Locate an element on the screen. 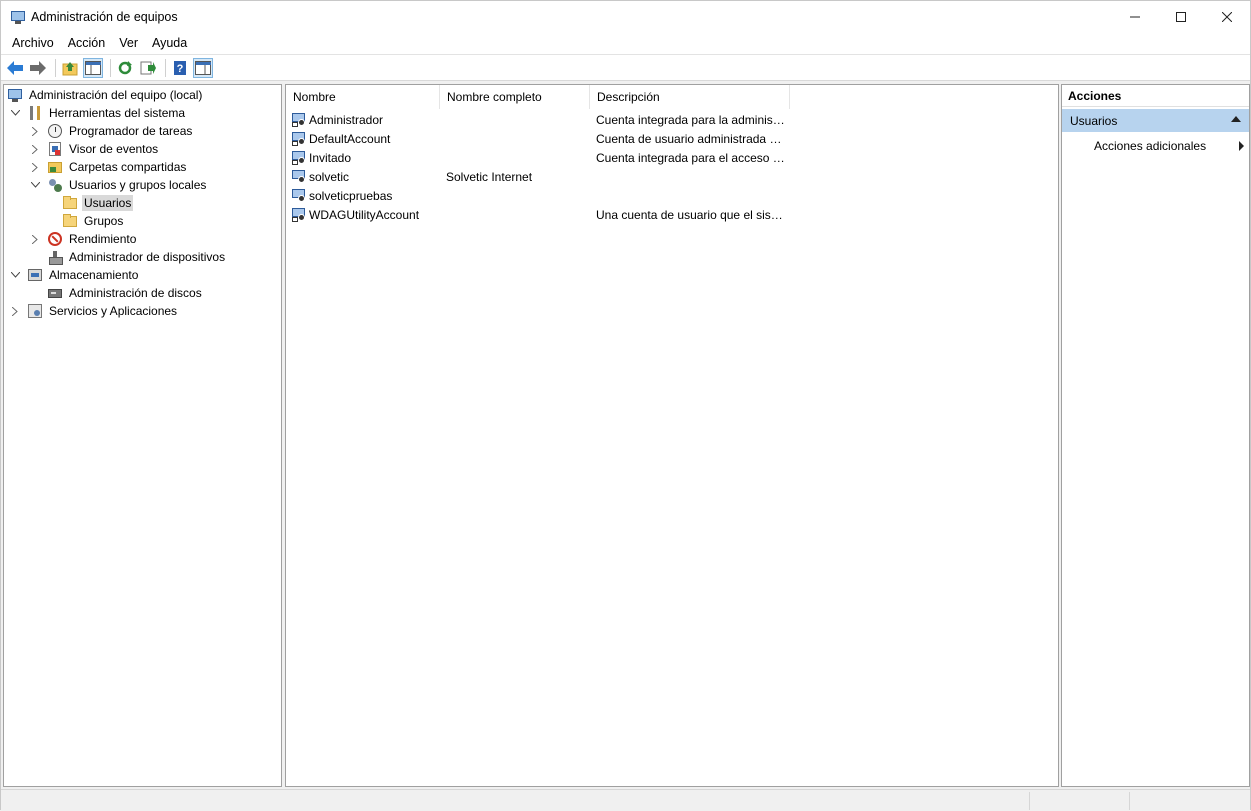 Image resolution: width=1251 pixels, height=811 pixels. services-applications-icon is located at coordinates (35, 311).